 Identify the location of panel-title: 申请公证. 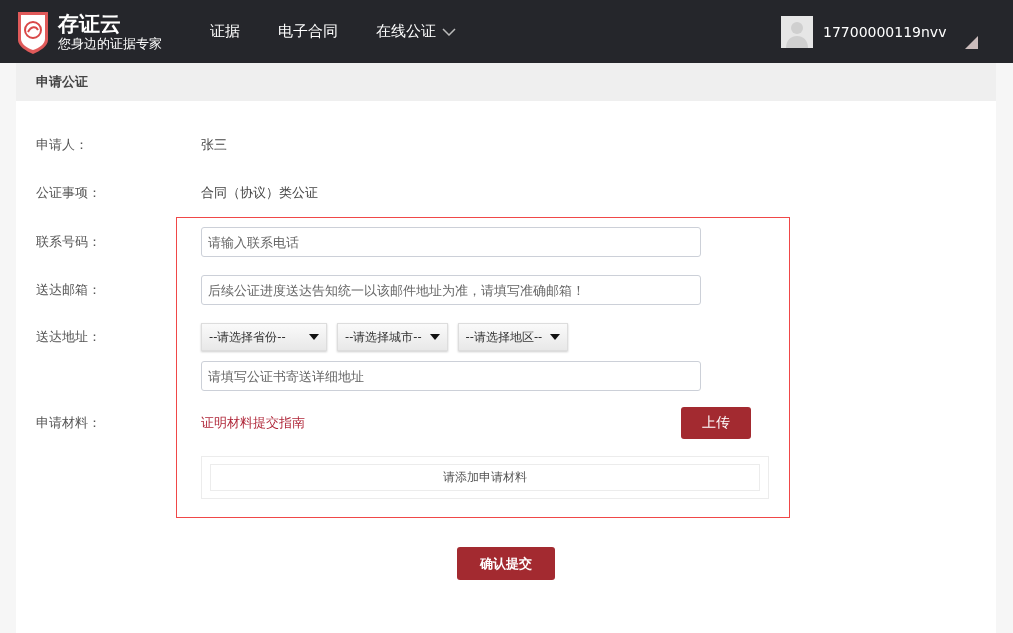
(62, 82).